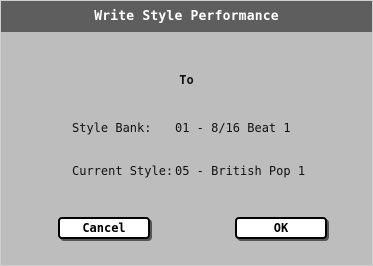 This screenshot has height=266, width=373. What do you see at coordinates (104, 228) in the screenshot?
I see `cancel-button: Cancel` at bounding box center [104, 228].